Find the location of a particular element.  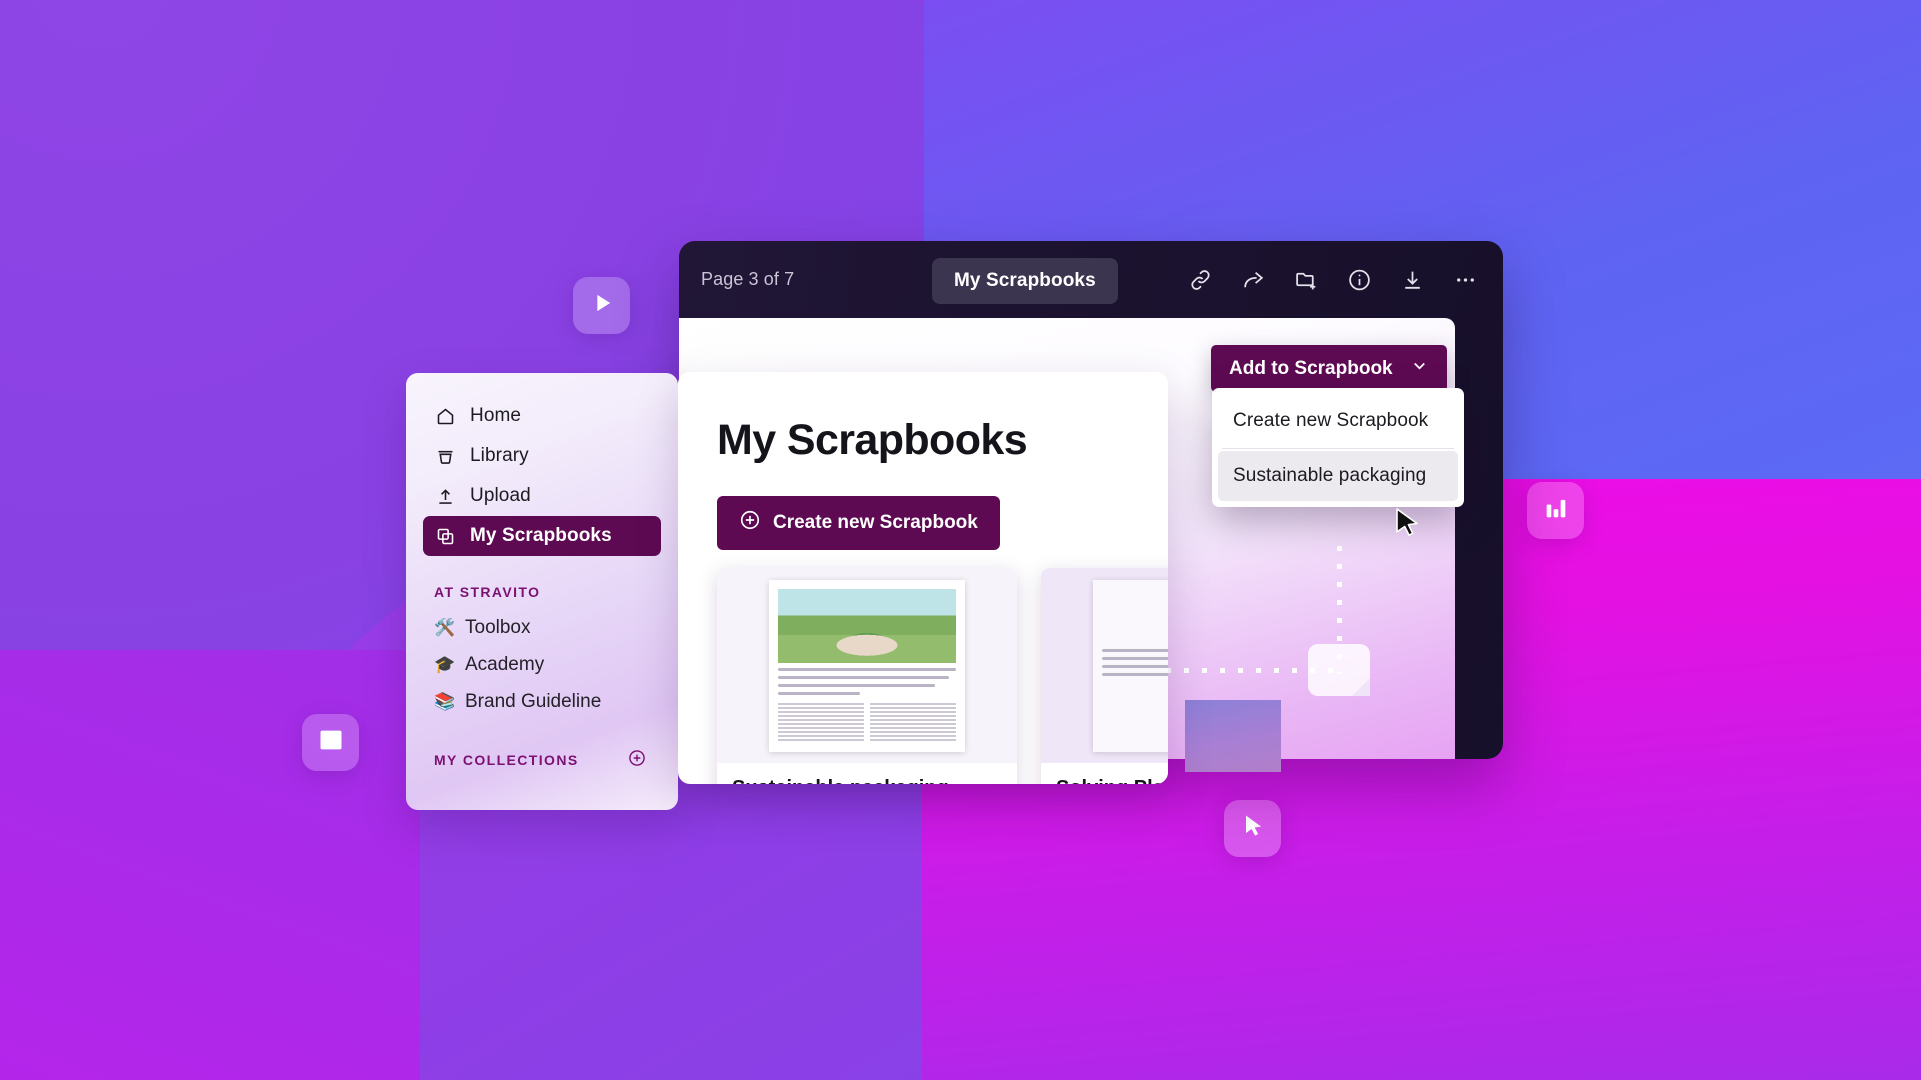

document-hero-image is located at coordinates (867, 625).